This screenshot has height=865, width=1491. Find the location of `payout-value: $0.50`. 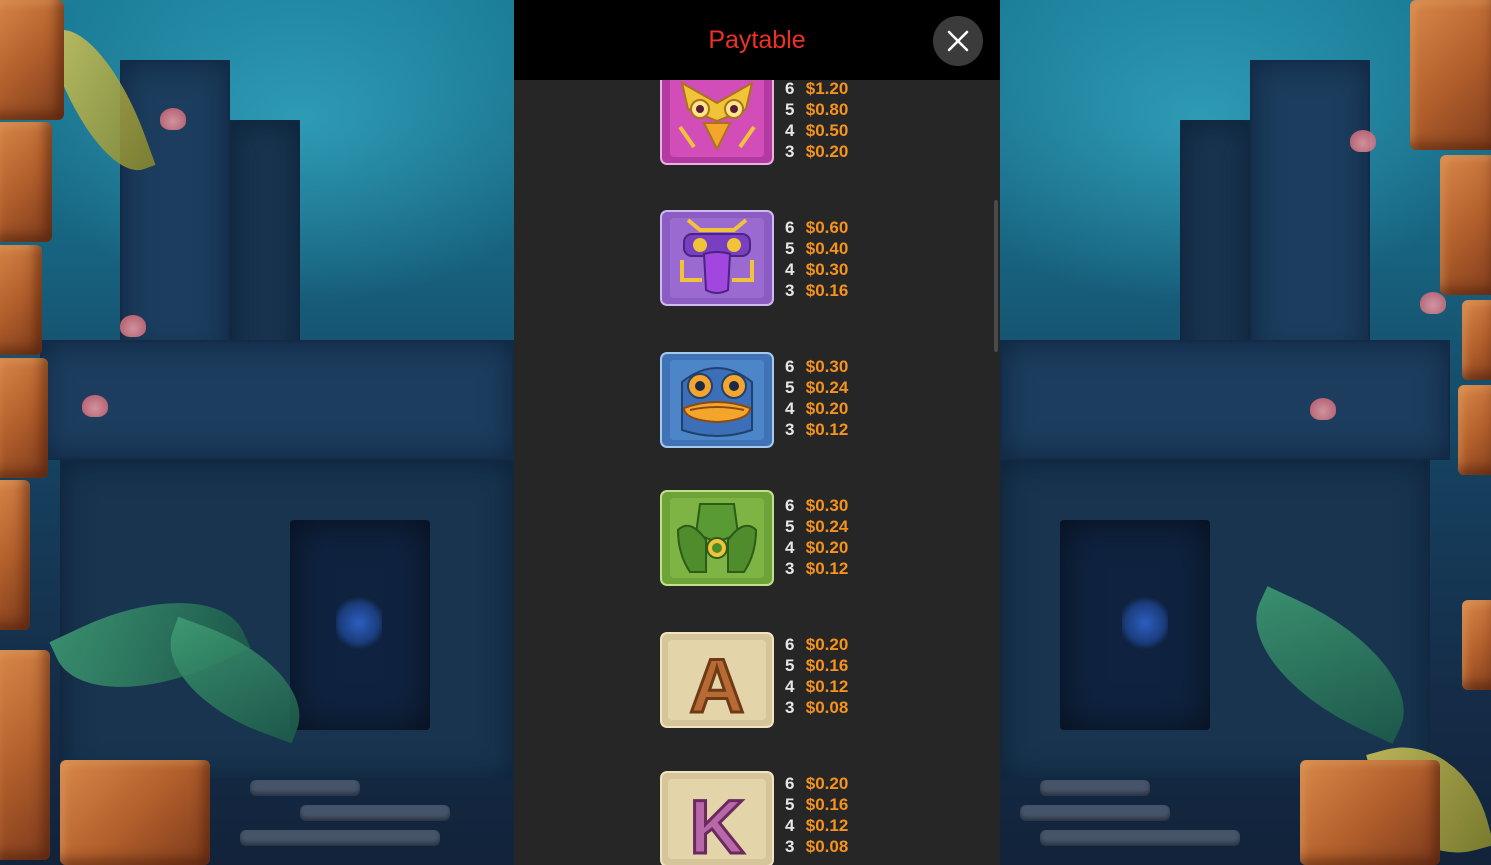

payout-value: $0.50 is located at coordinates (827, 130).